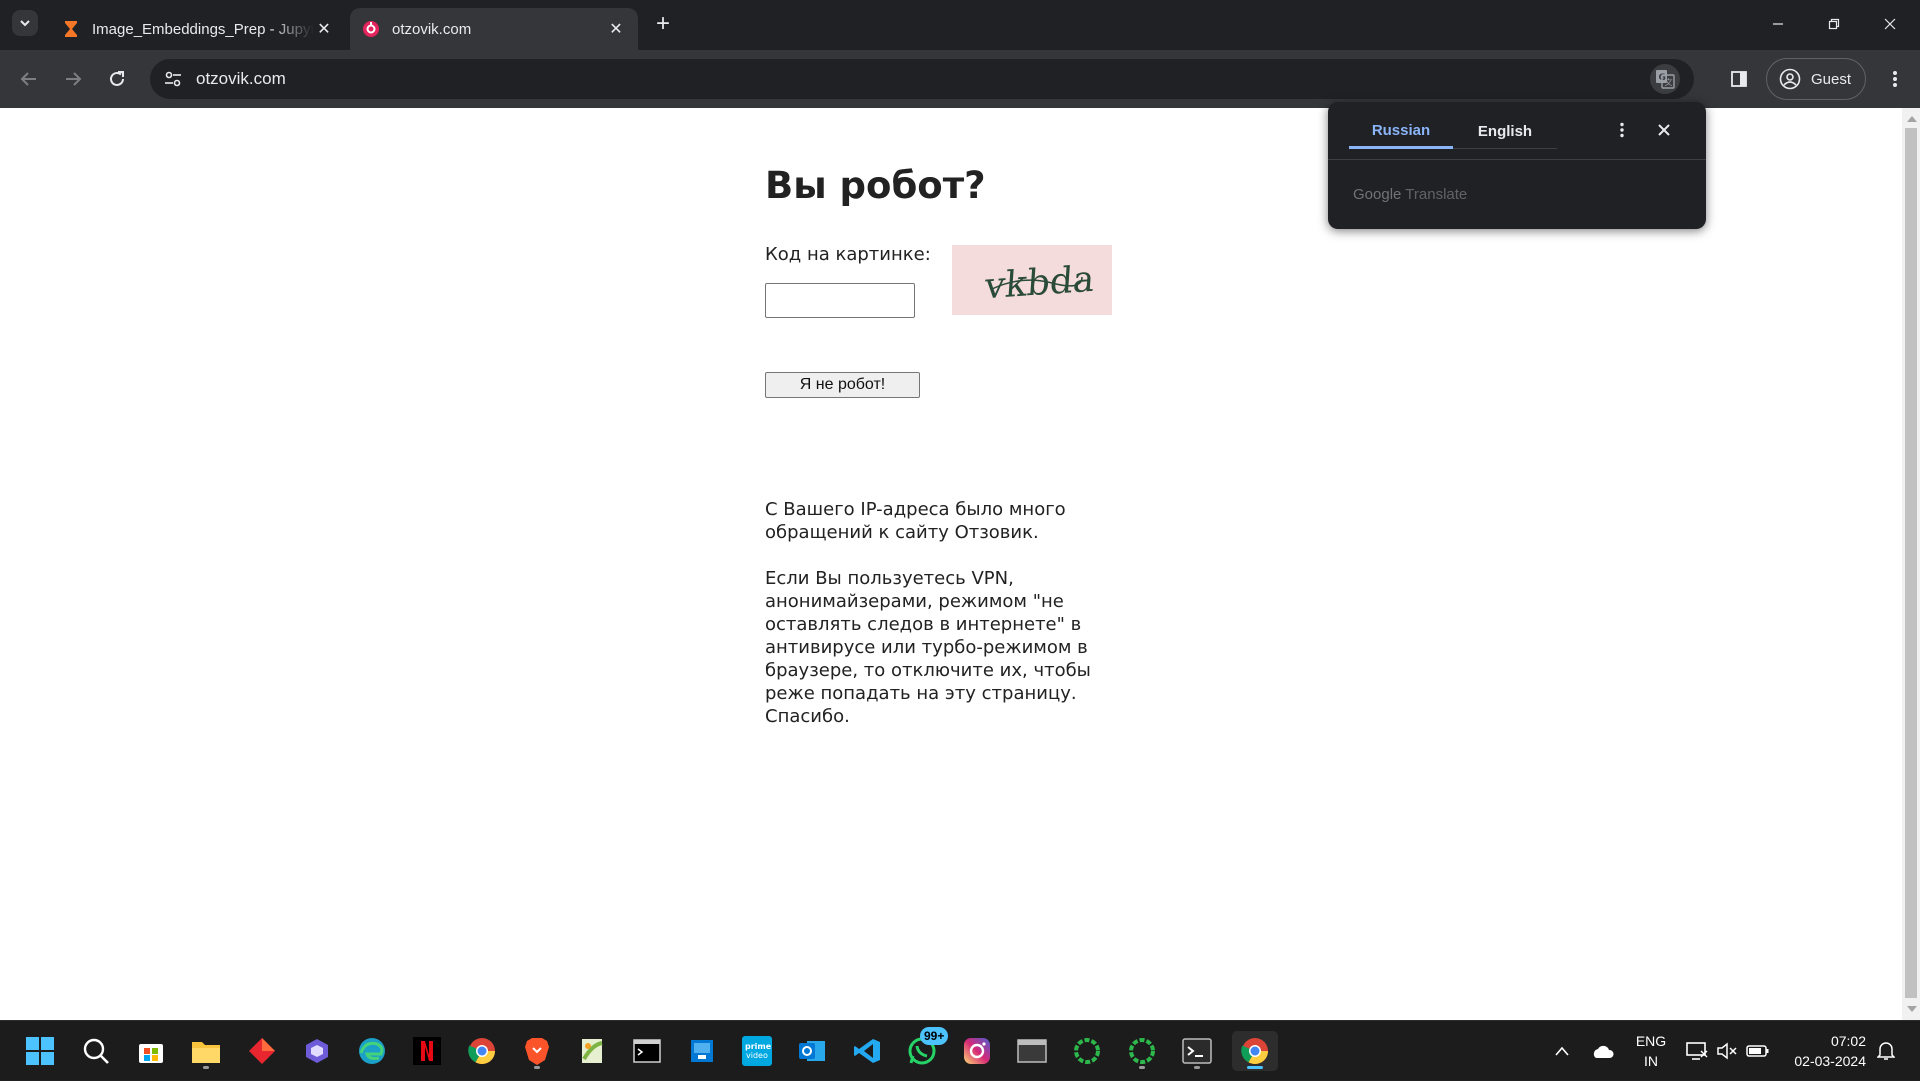 The height and width of the screenshot is (1081, 1920). I want to click on edge-icon, so click(372, 1051).